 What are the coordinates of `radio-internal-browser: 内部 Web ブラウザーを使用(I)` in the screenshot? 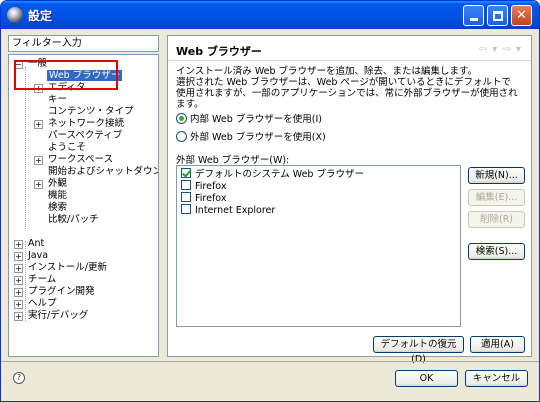 It's located at (249, 120).